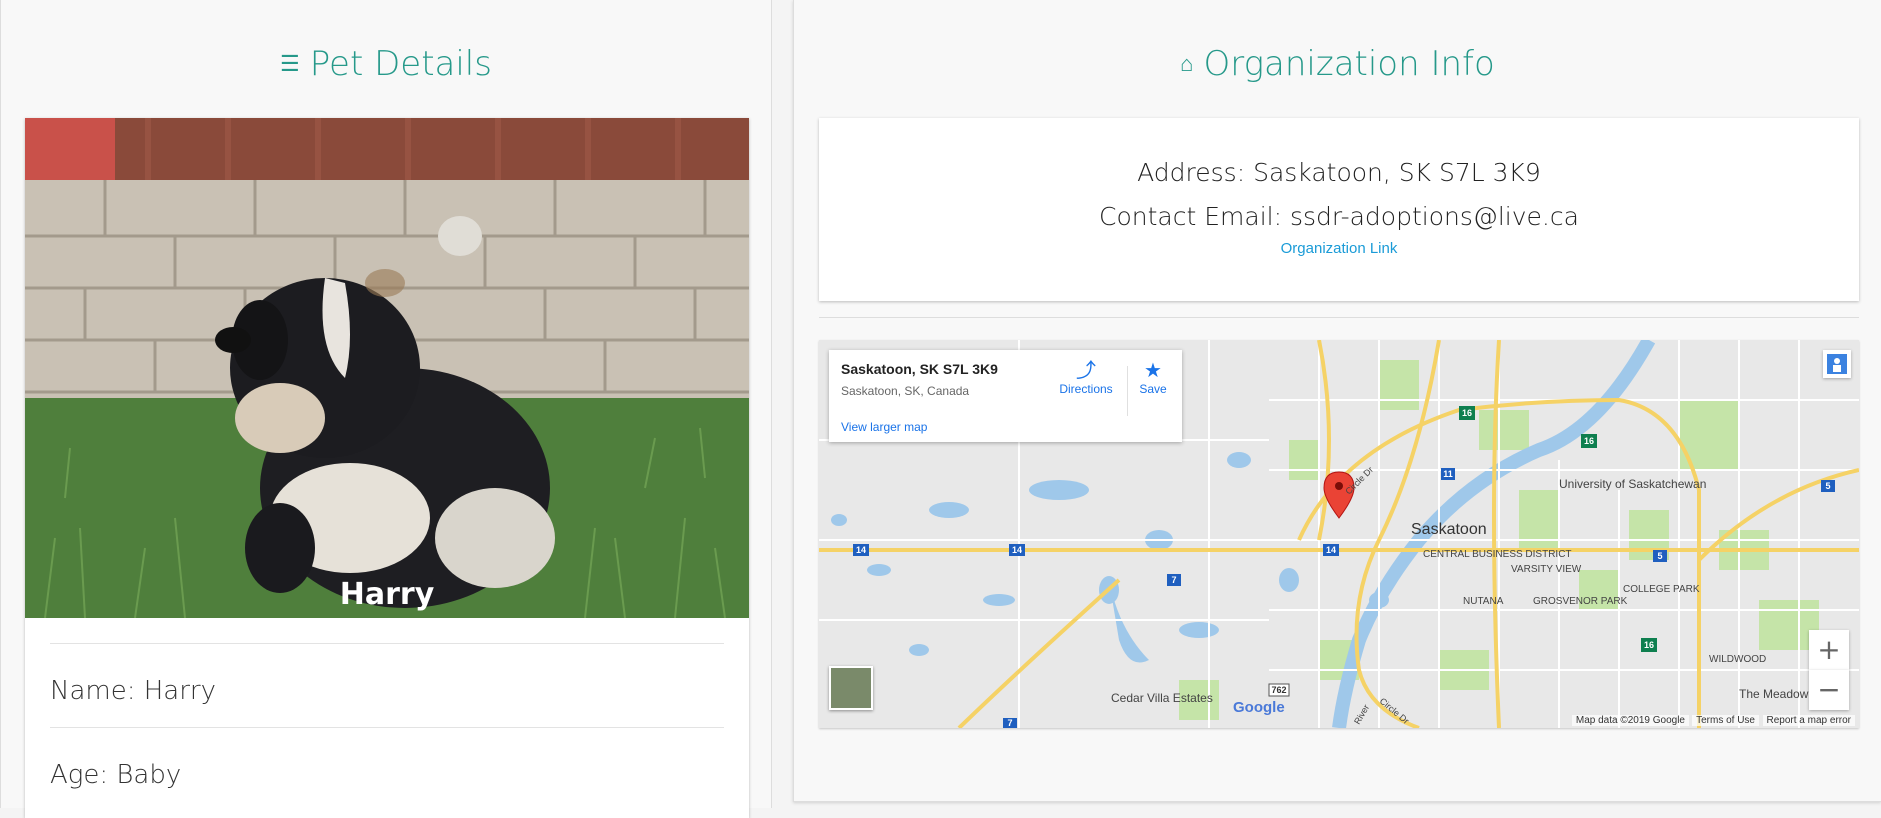  What do you see at coordinates (116, 775) in the screenshot?
I see `pet-age: Age: Baby` at bounding box center [116, 775].